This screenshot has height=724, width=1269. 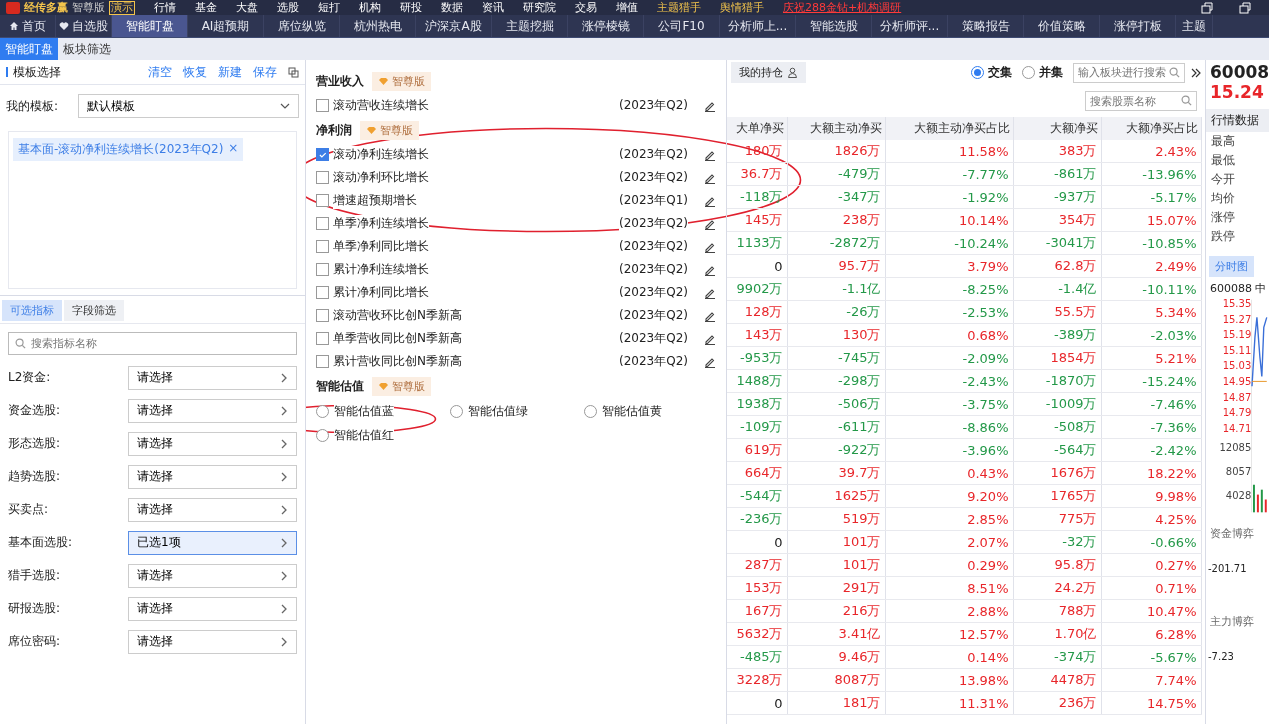 I want to click on action-link: 恢复, so click(x=195, y=72).